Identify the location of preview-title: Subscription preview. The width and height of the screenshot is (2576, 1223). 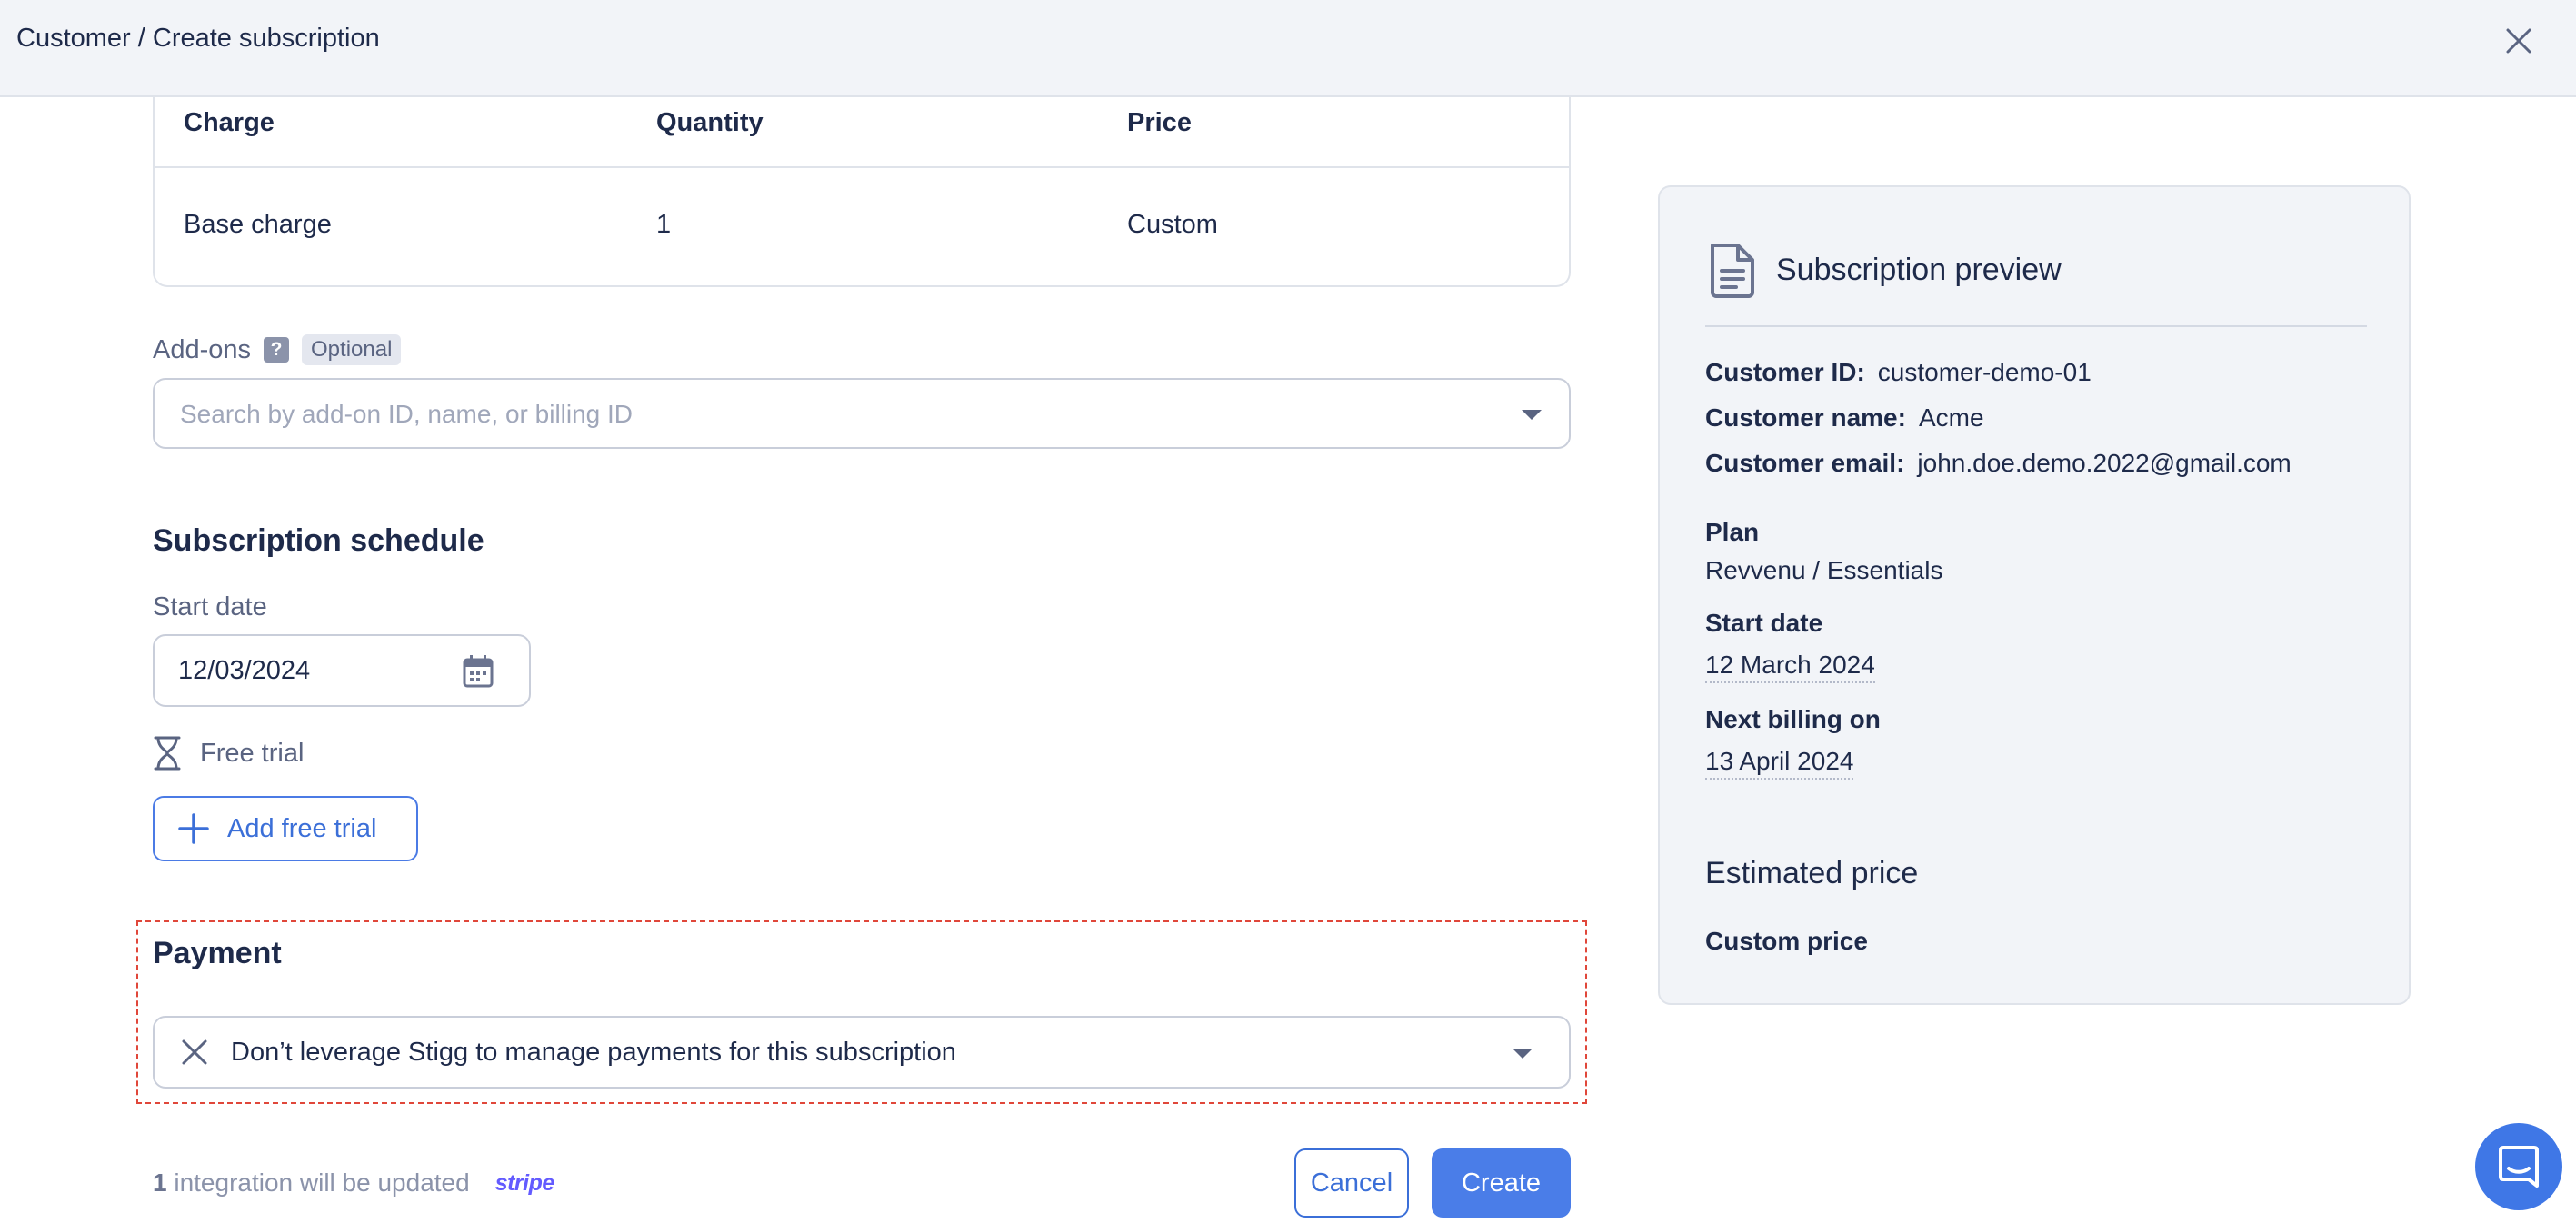
(1919, 269).